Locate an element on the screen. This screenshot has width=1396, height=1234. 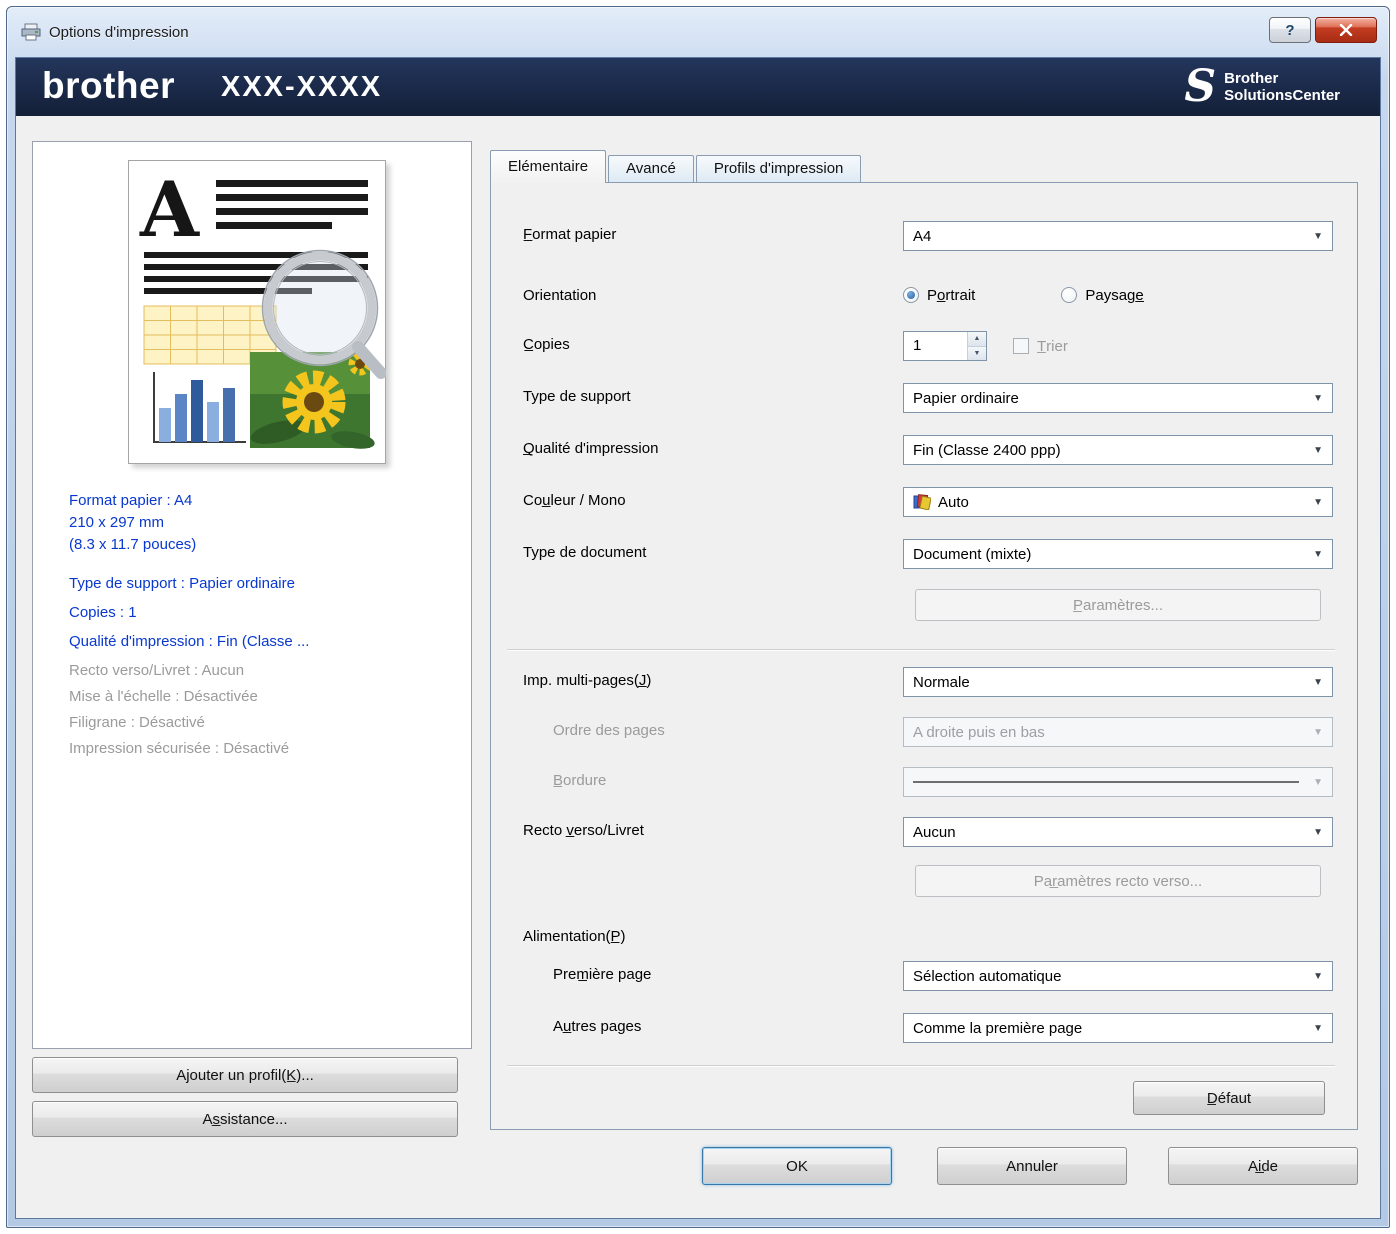
couleur-mono-value: Auto is located at coordinates (953, 502).